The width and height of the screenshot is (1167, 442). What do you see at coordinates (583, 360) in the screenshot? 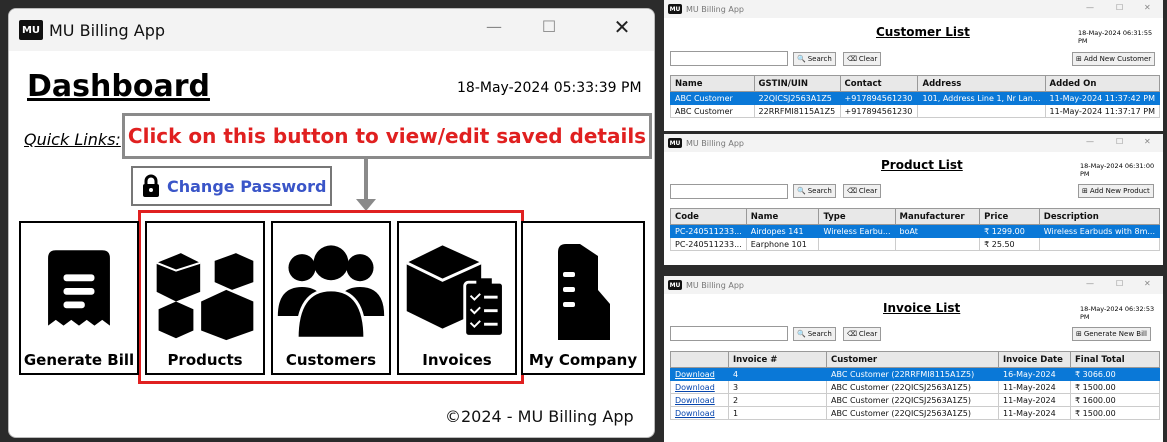
I see `tile-label: My Company` at bounding box center [583, 360].